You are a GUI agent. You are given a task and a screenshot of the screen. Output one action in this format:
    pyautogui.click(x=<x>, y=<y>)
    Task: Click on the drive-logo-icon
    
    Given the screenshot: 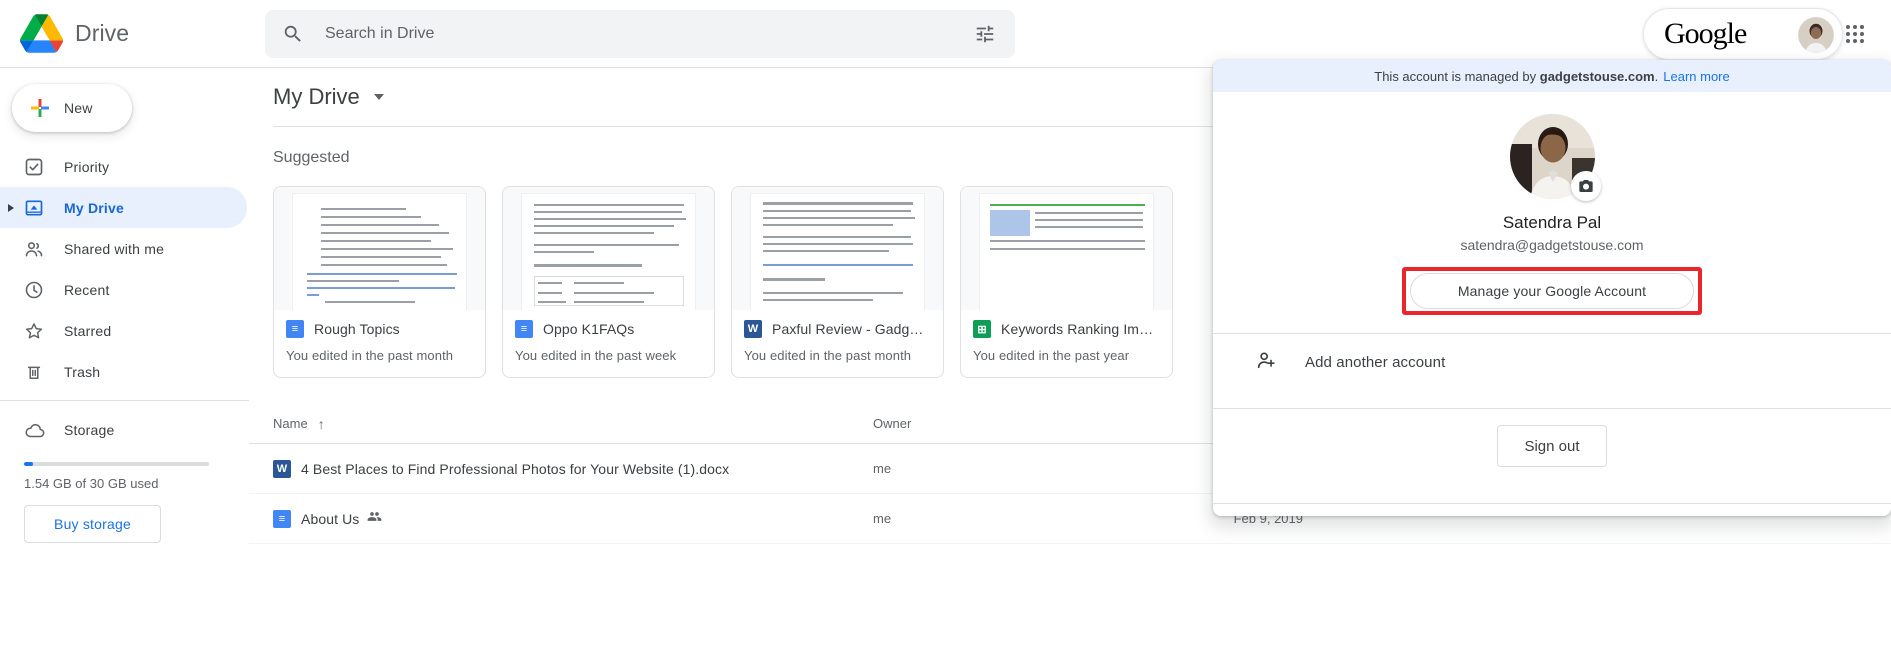 What is the action you would take?
    pyautogui.click(x=42, y=33)
    